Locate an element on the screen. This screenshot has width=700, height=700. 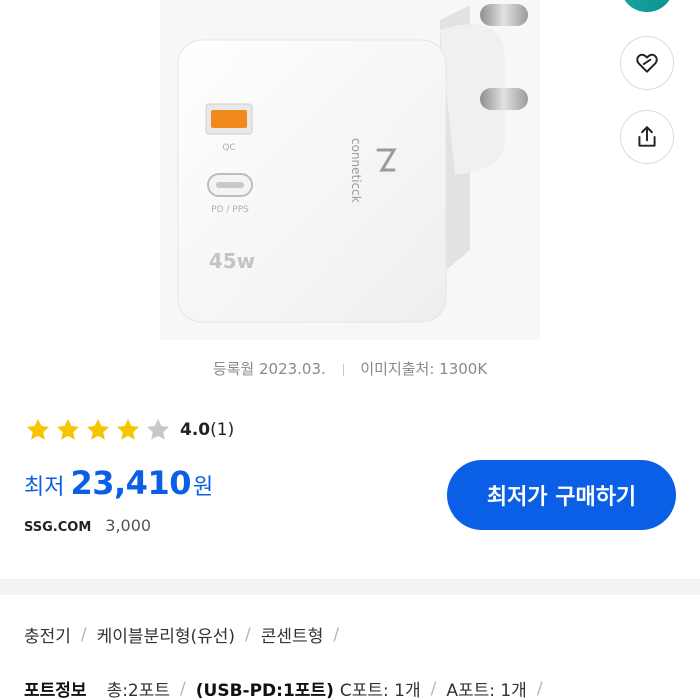
star-rating is located at coordinates (98, 430).